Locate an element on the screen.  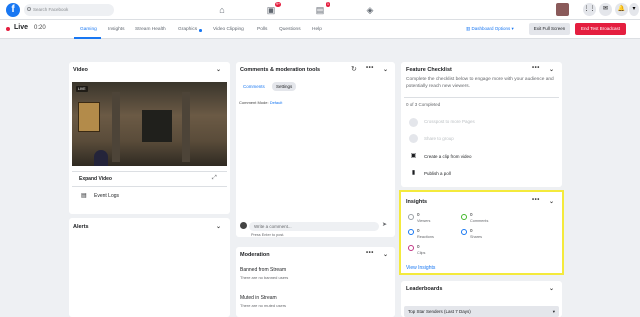
search-input: Search Facebook is located at coordinates (69, 10).